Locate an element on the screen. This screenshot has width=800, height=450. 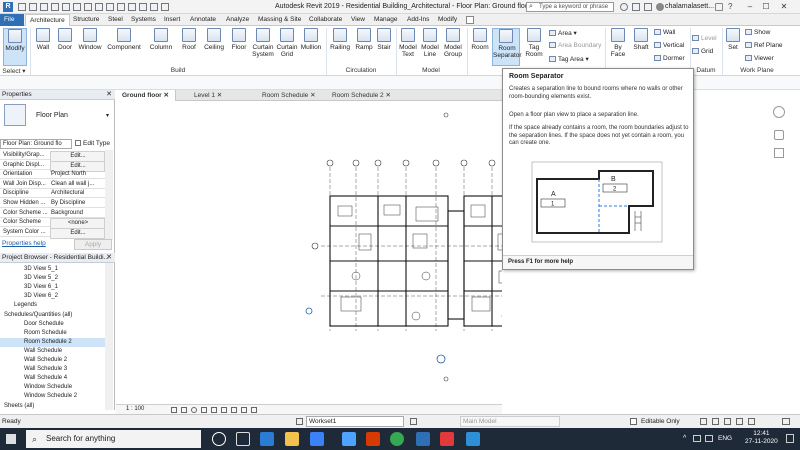
properties-scrollbar is located at coordinates (109, 195).